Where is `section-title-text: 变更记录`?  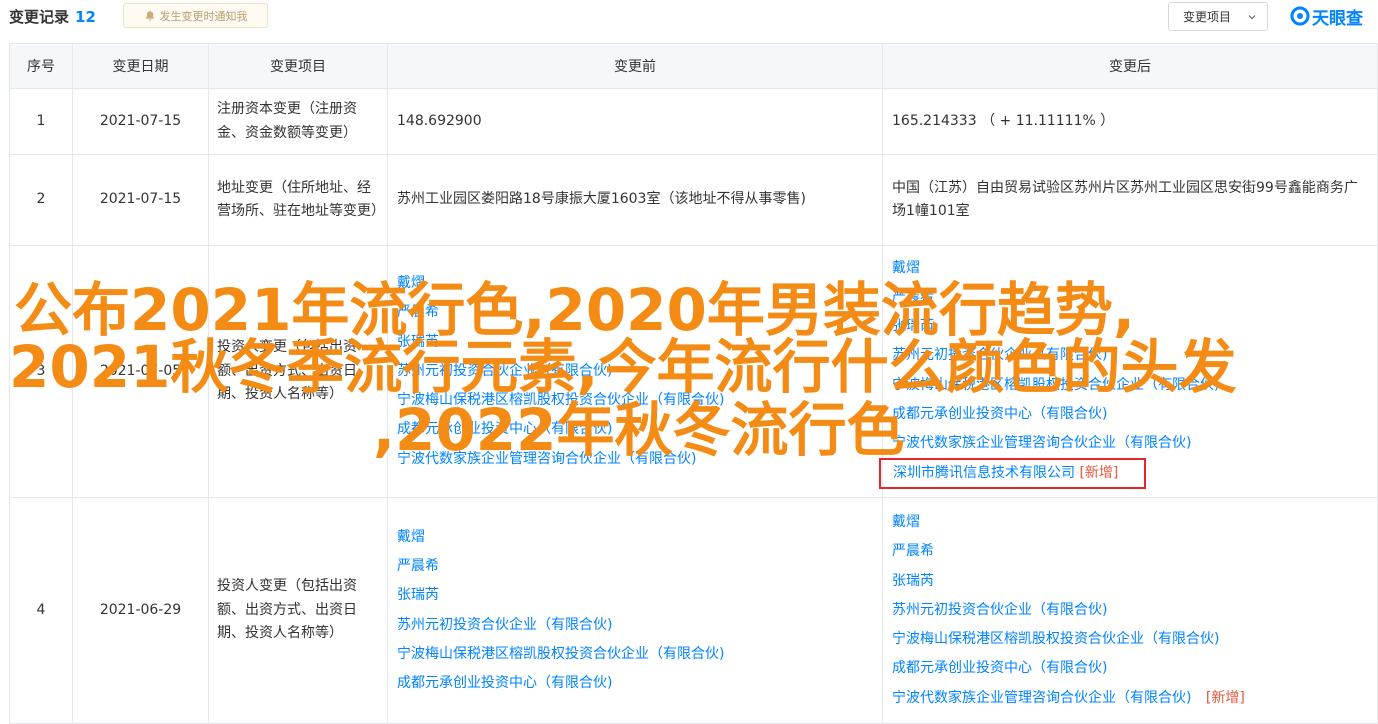
section-title-text: 变更记录 is located at coordinates (39, 17).